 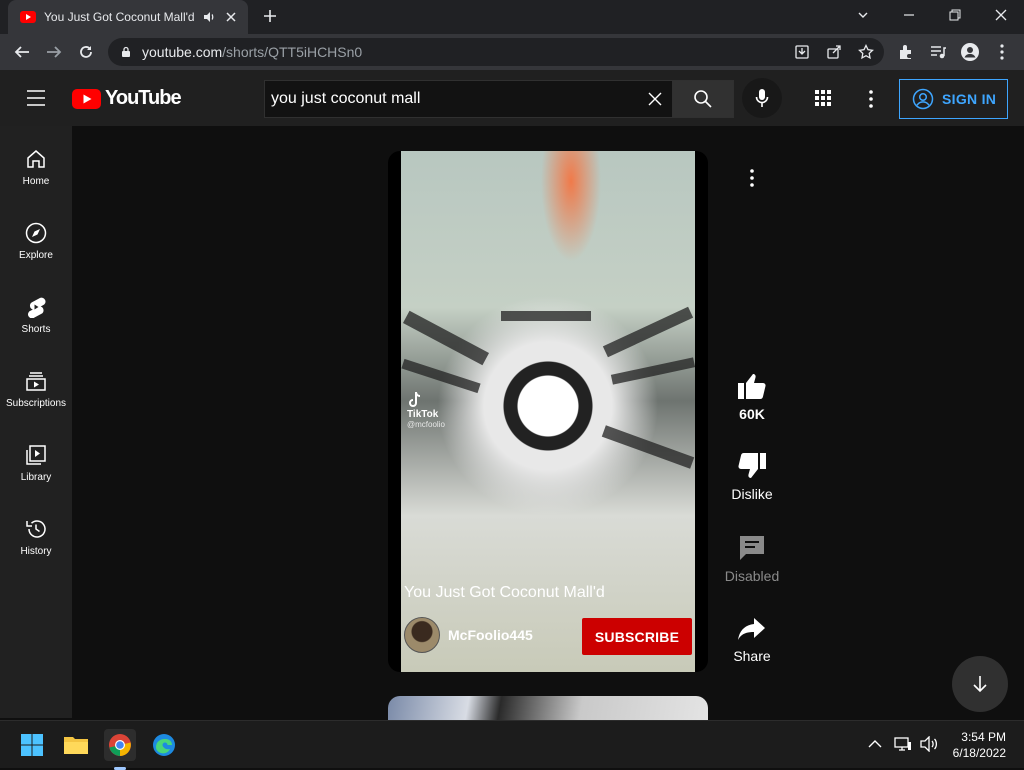 What do you see at coordinates (36, 159) in the screenshot?
I see `home-icon` at bounding box center [36, 159].